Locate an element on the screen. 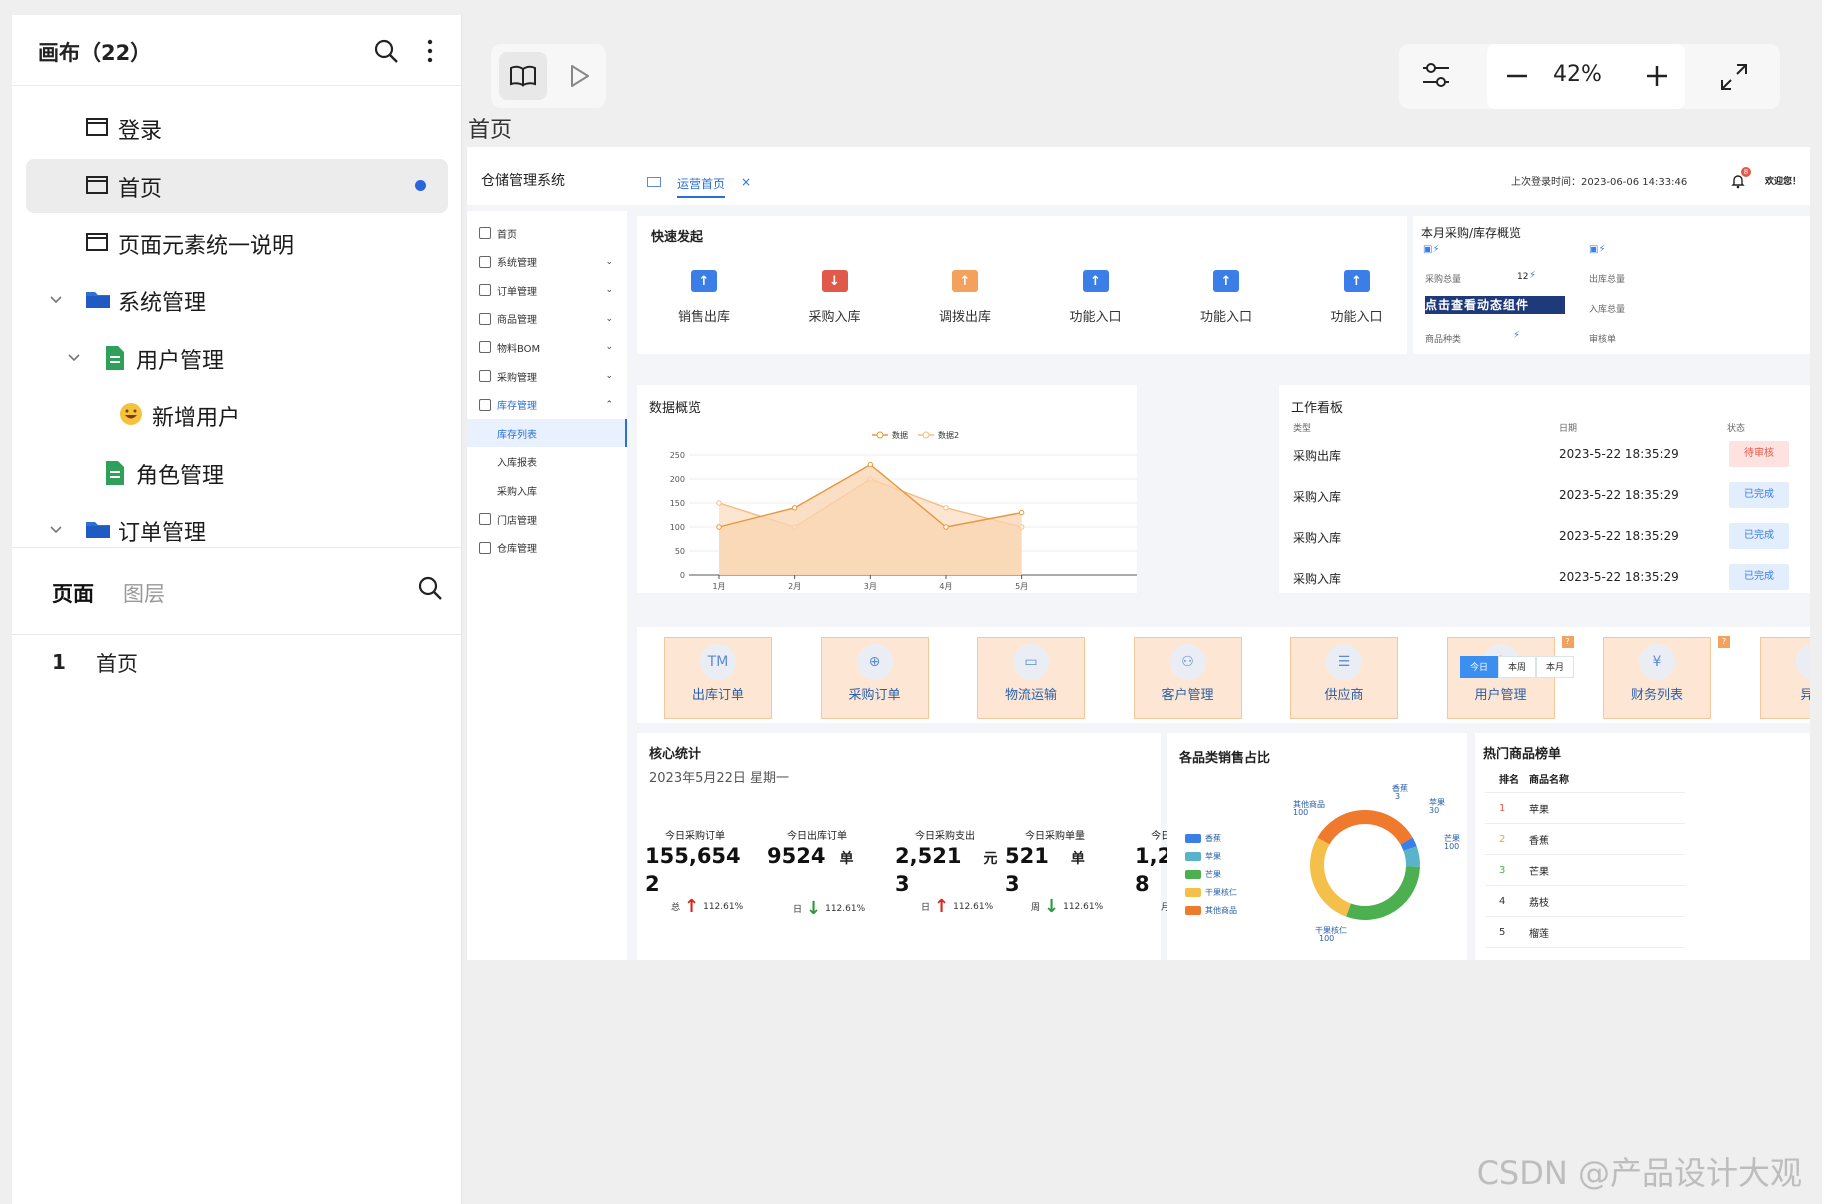 This screenshot has height=1204, width=1822. sidebar-item-1: 系统管理 ⌄ is located at coordinates (547, 262).